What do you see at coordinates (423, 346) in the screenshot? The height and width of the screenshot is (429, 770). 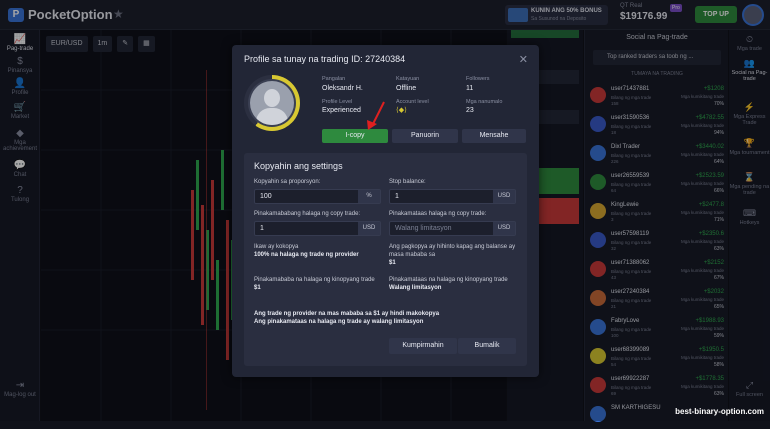 I see `confirm-button: Kumpirmahin` at bounding box center [423, 346].